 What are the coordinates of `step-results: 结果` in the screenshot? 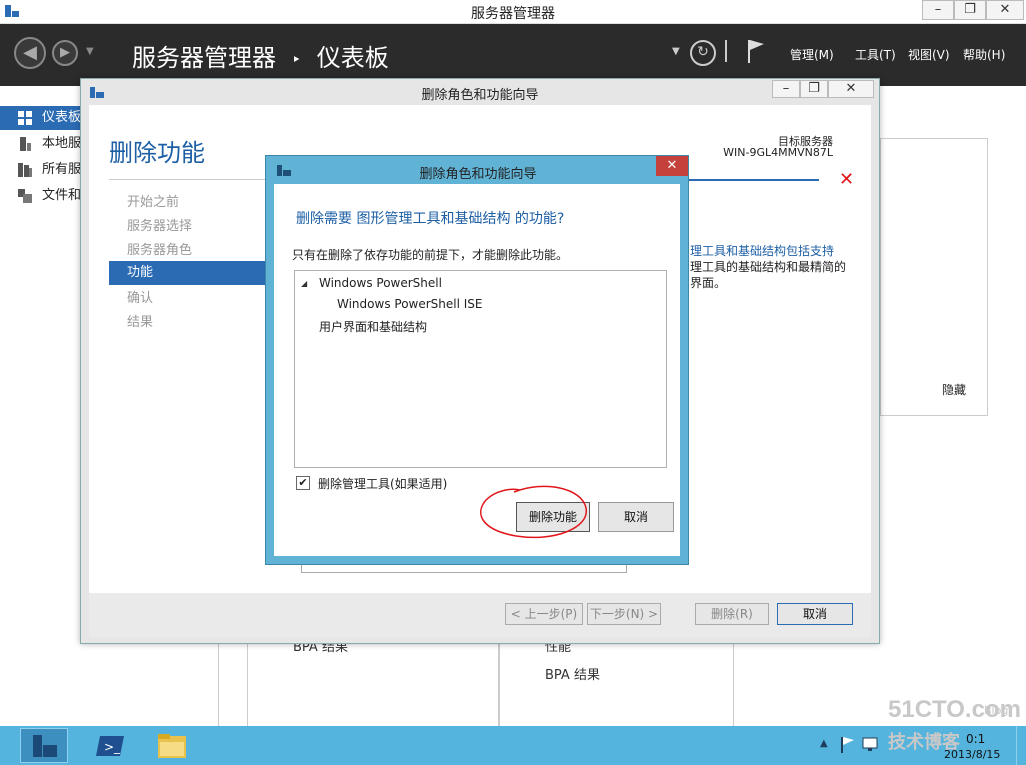 It's located at (140, 320).